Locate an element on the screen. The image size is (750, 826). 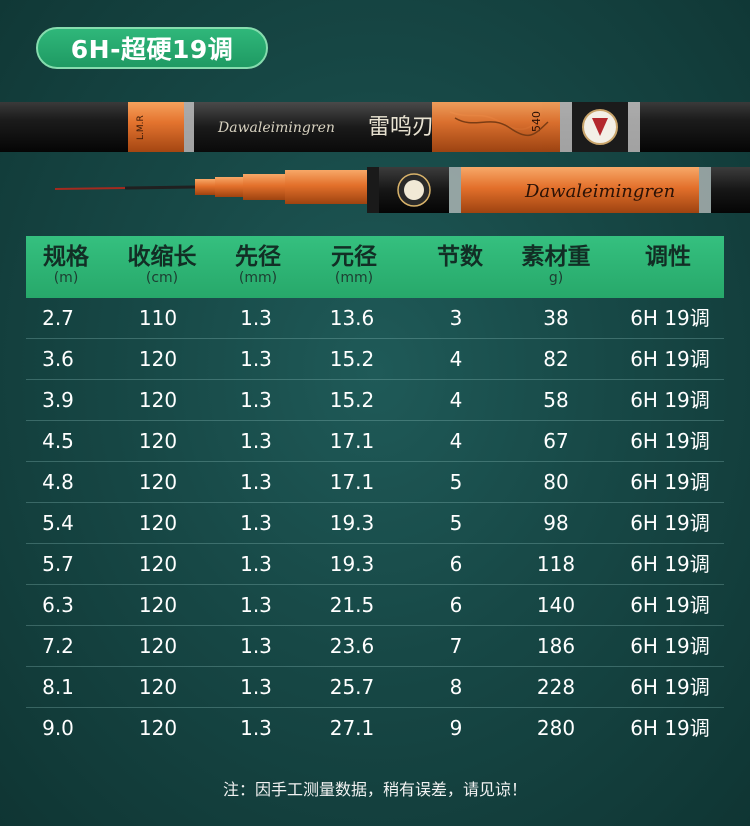
cell-butt-diameter: 23.6 is located at coordinates (352, 646).